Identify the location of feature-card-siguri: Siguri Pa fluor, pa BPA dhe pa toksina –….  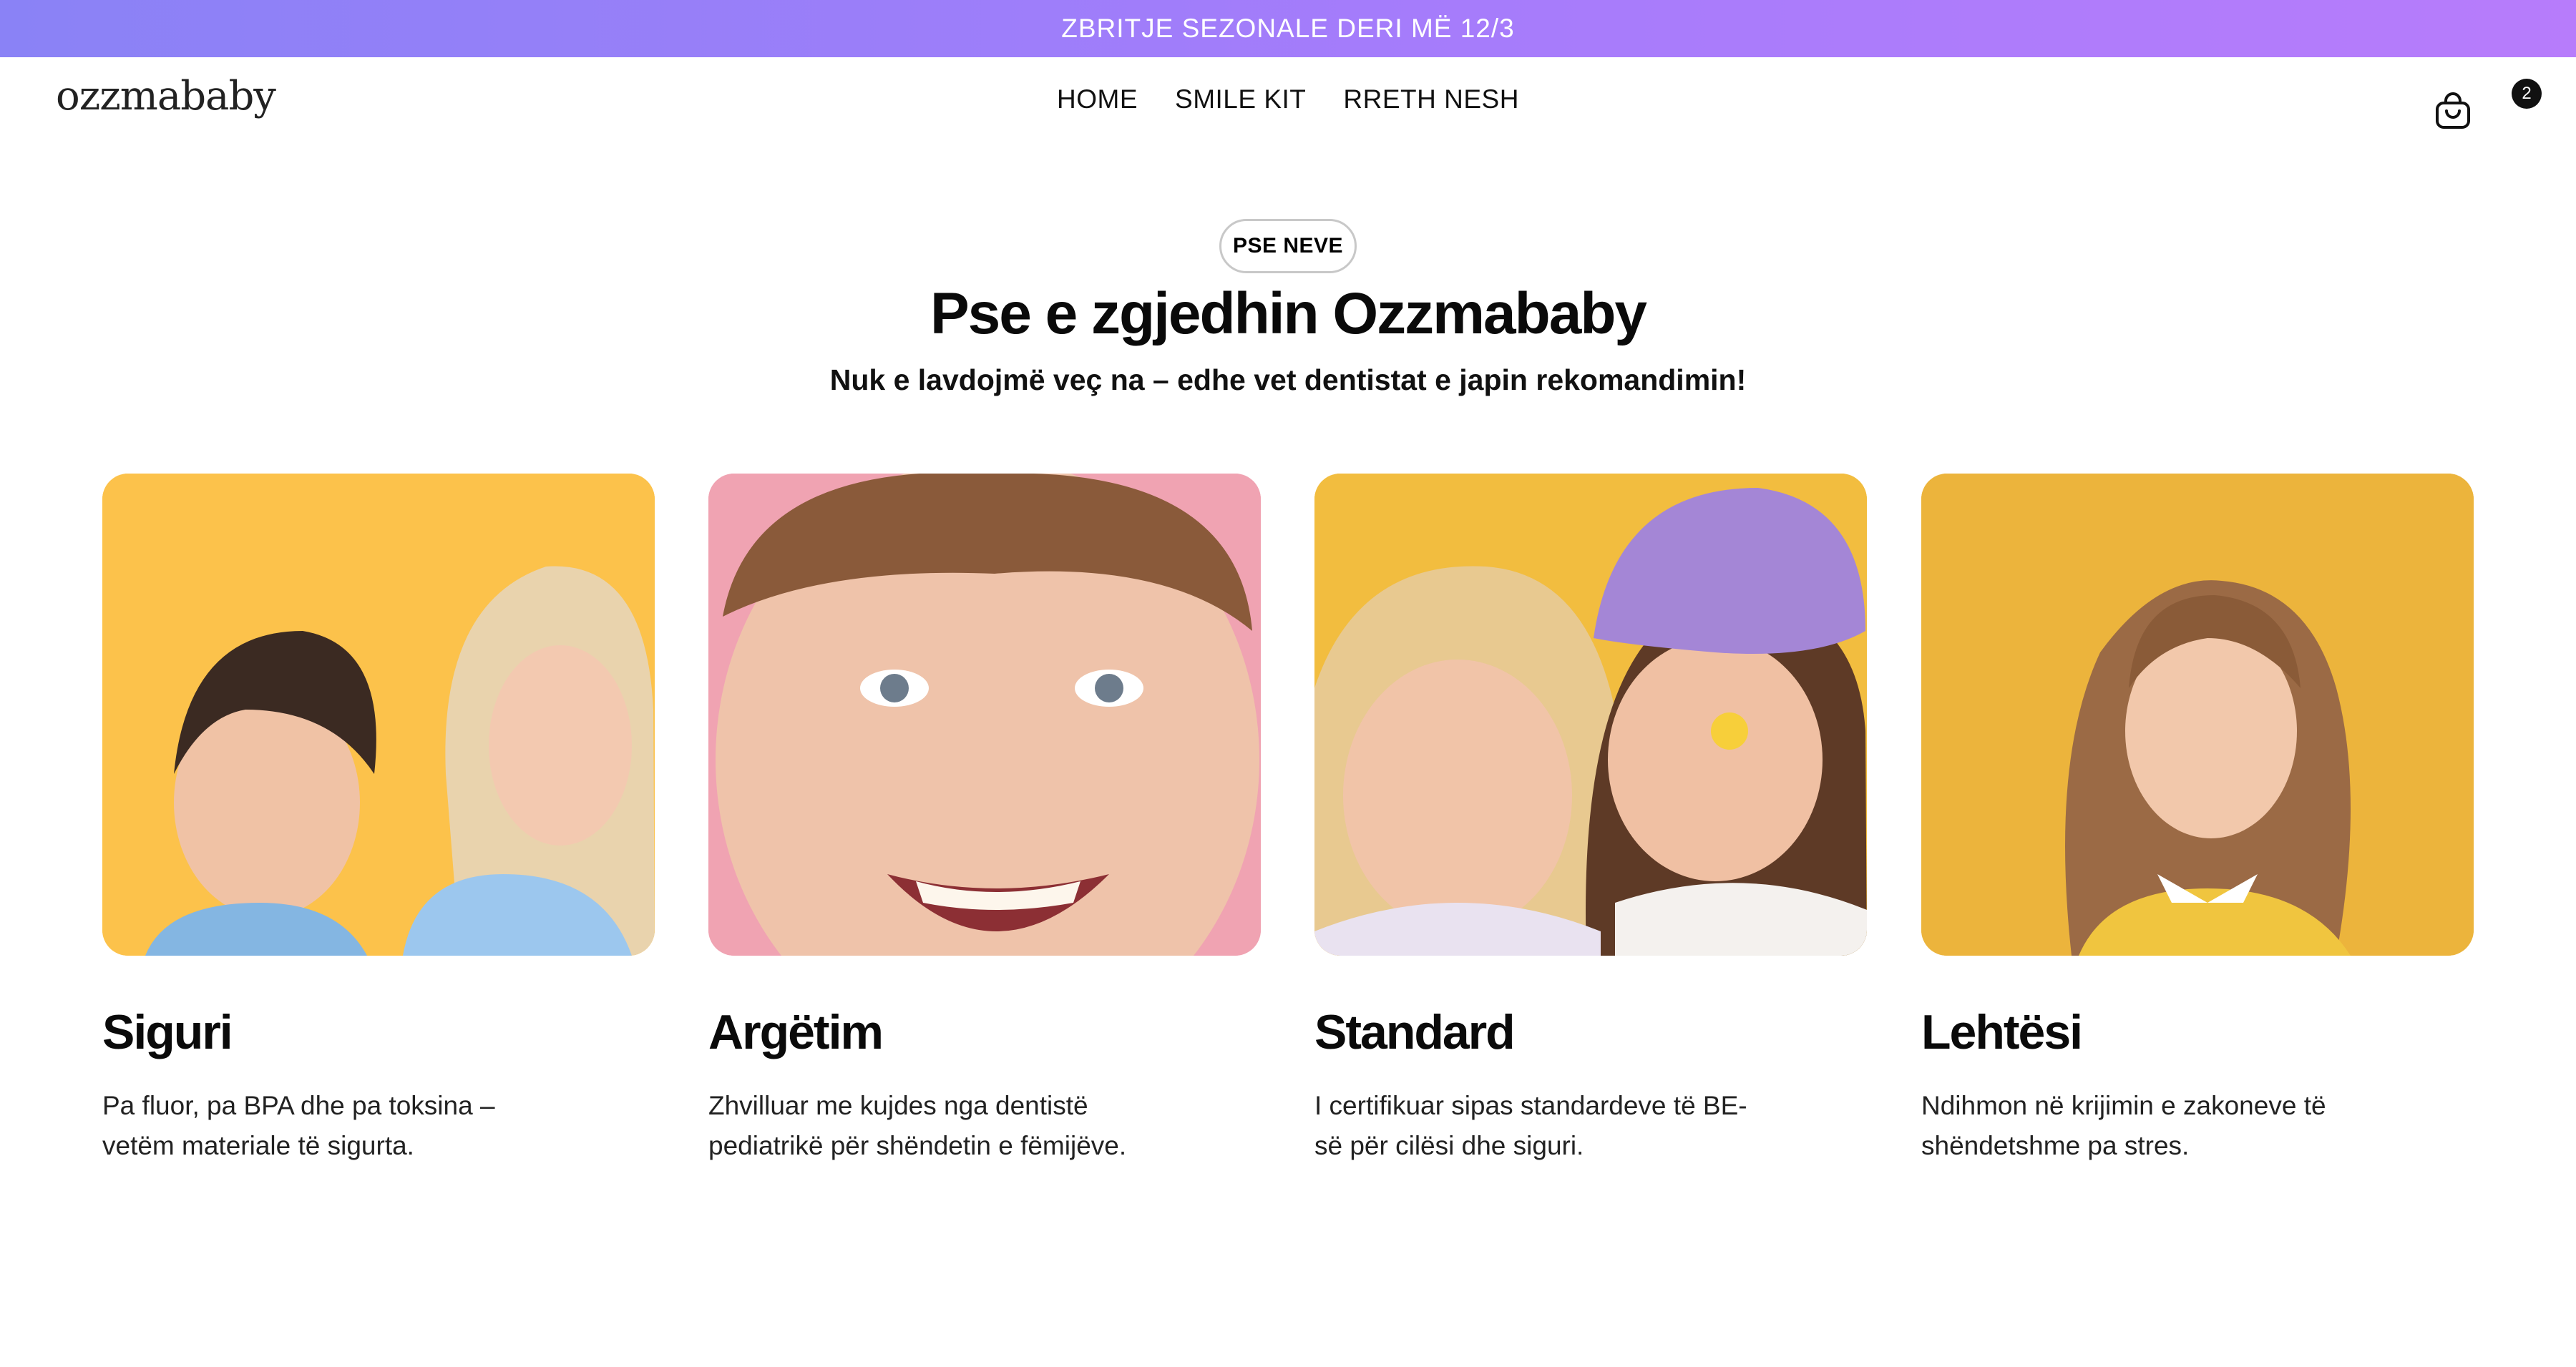
(378, 820).